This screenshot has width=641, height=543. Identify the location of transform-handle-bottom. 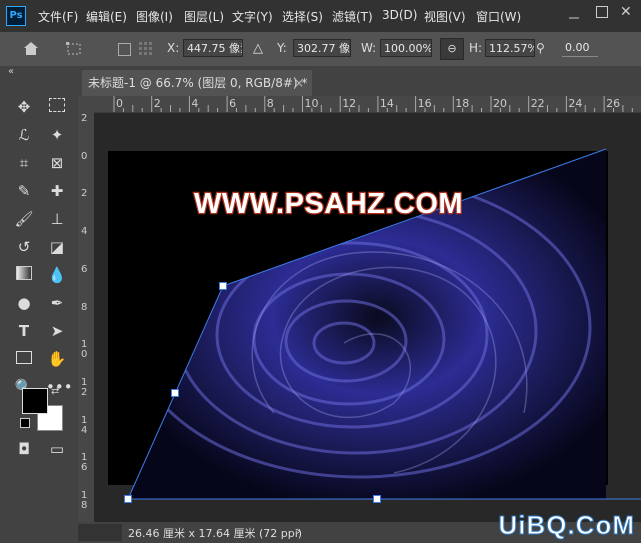
(377, 499).